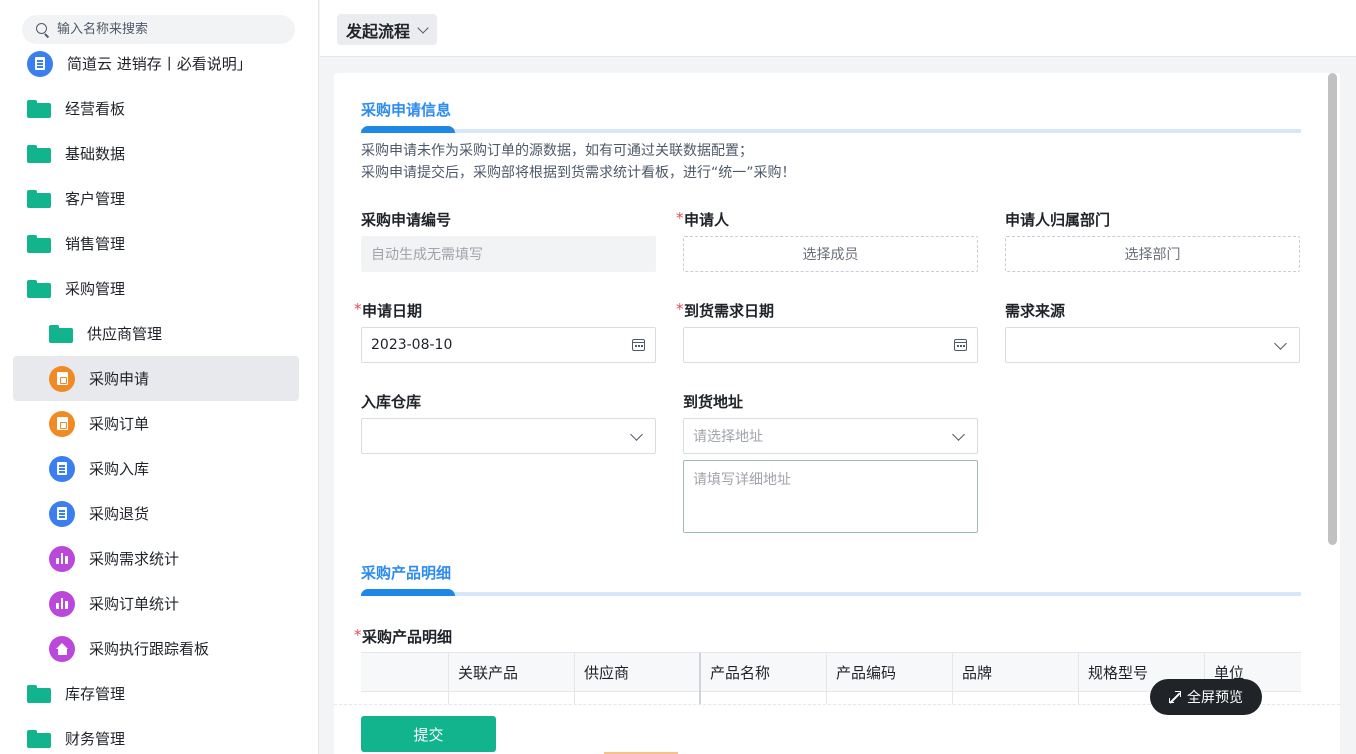 This screenshot has width=1356, height=754. What do you see at coordinates (406, 110) in the screenshot?
I see `section-title-request-info: 采购申请信息` at bounding box center [406, 110].